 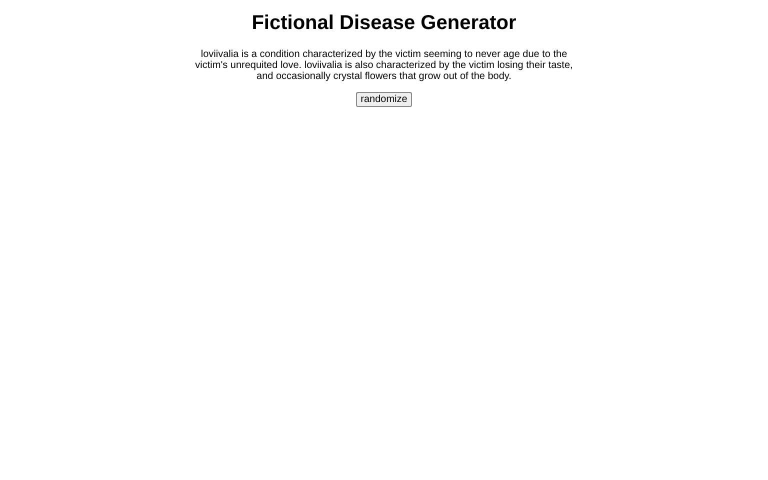 What do you see at coordinates (384, 99) in the screenshot?
I see `randomize-button: randomize` at bounding box center [384, 99].